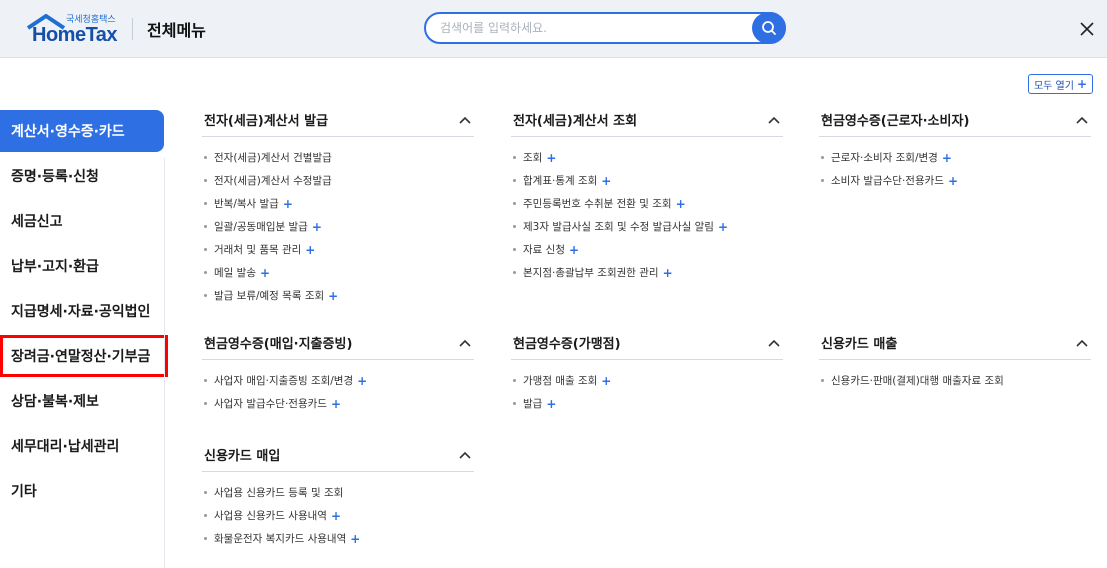 This screenshot has height=568, width=1107. Describe the element at coordinates (338, 120) in the screenshot. I see `section-header: 전자(세금)계산서 발급` at that location.